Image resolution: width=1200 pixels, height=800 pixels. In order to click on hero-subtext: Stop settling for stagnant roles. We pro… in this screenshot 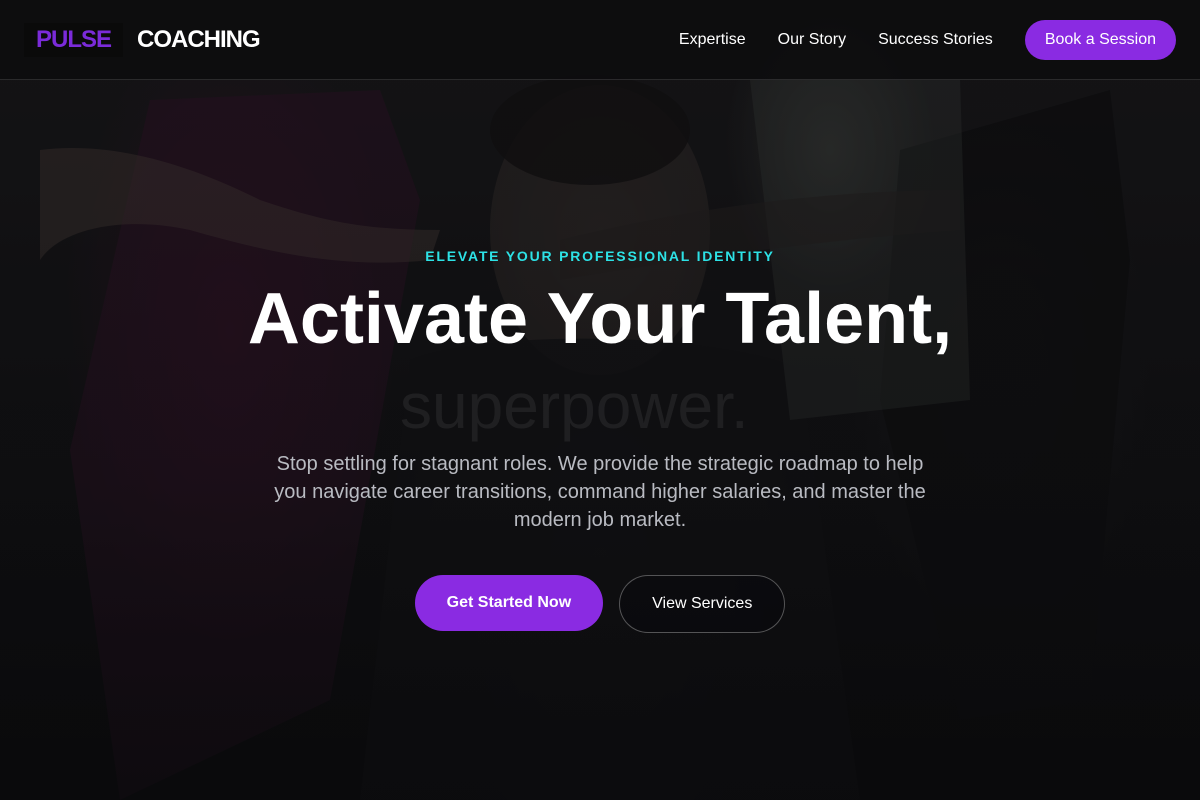, I will do `click(600, 492)`.